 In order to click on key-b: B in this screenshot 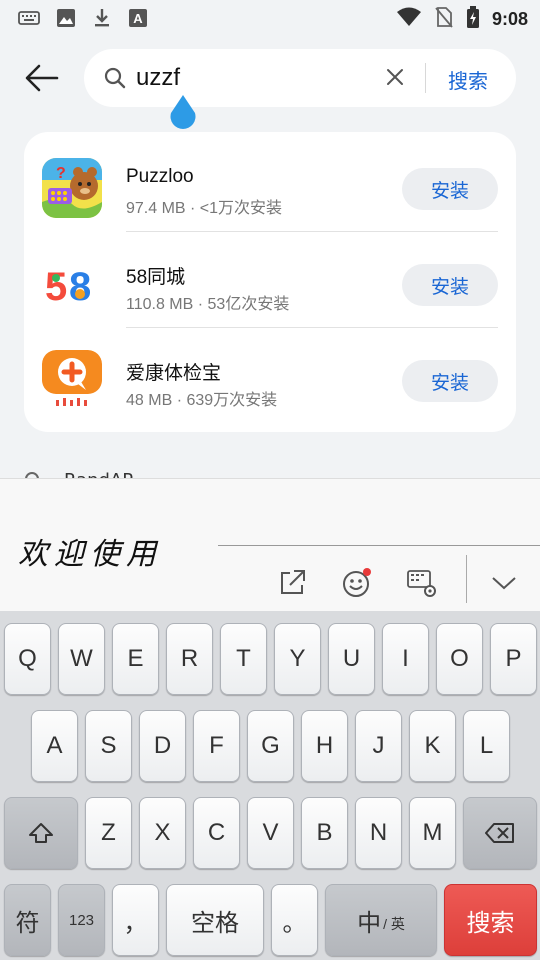, I will do `click(324, 833)`.